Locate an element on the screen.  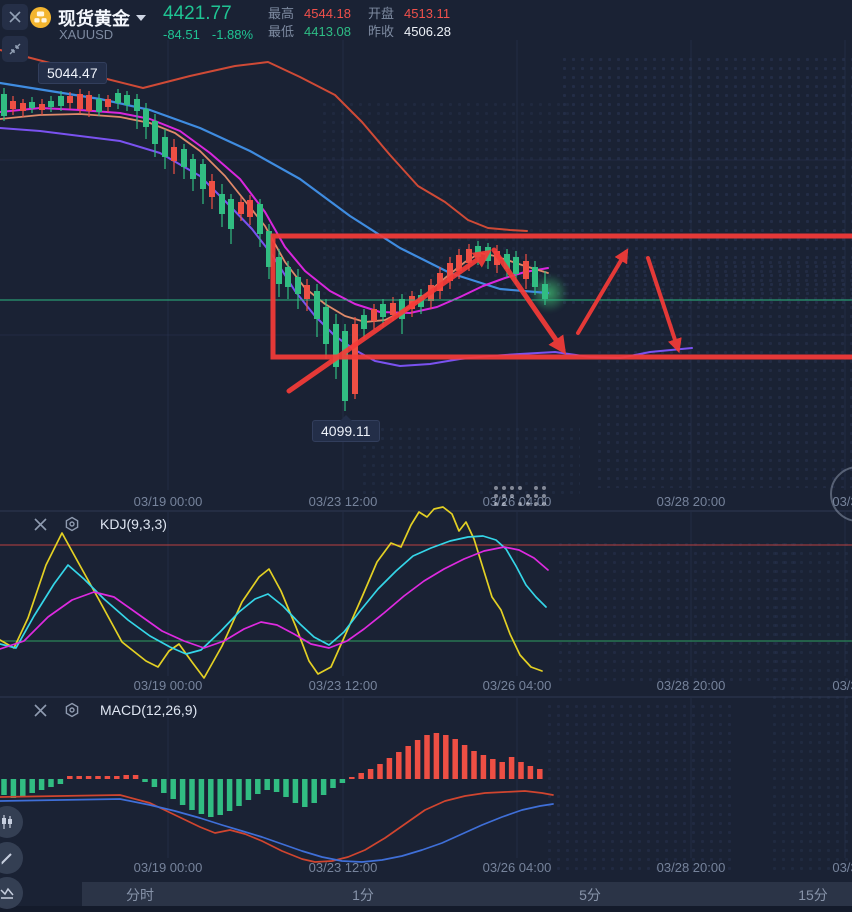
price-change-row: -84.51 -1.88% is located at coordinates (214, 34).